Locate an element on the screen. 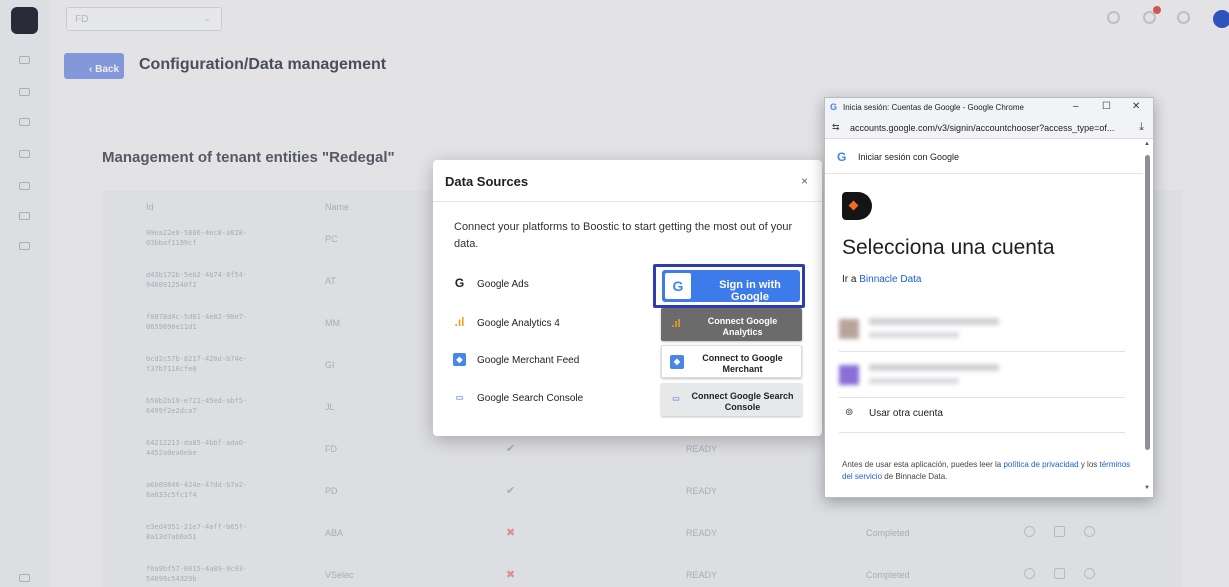 The width and height of the screenshot is (1229, 587). connect-google-merchant-button: ◆ Connect to Google Merchant is located at coordinates (731, 361).